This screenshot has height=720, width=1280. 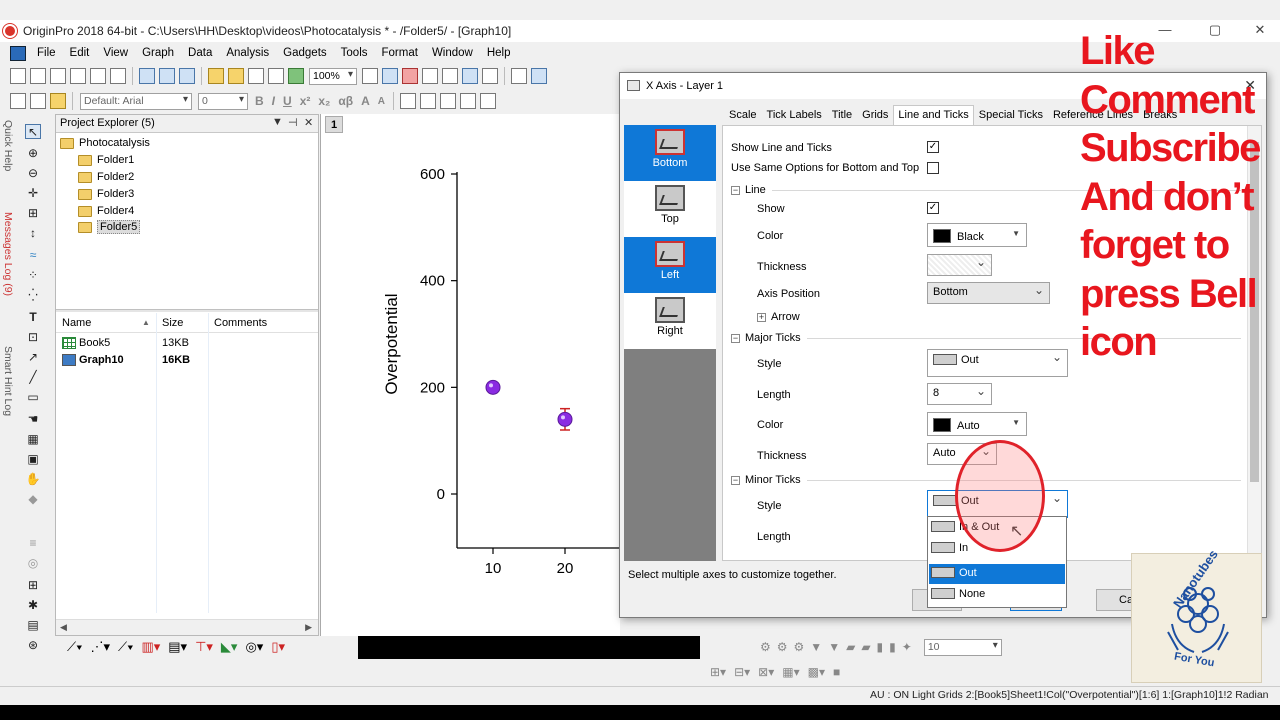 What do you see at coordinates (519, 76) in the screenshot?
I see `layer-contents-icon` at bounding box center [519, 76].